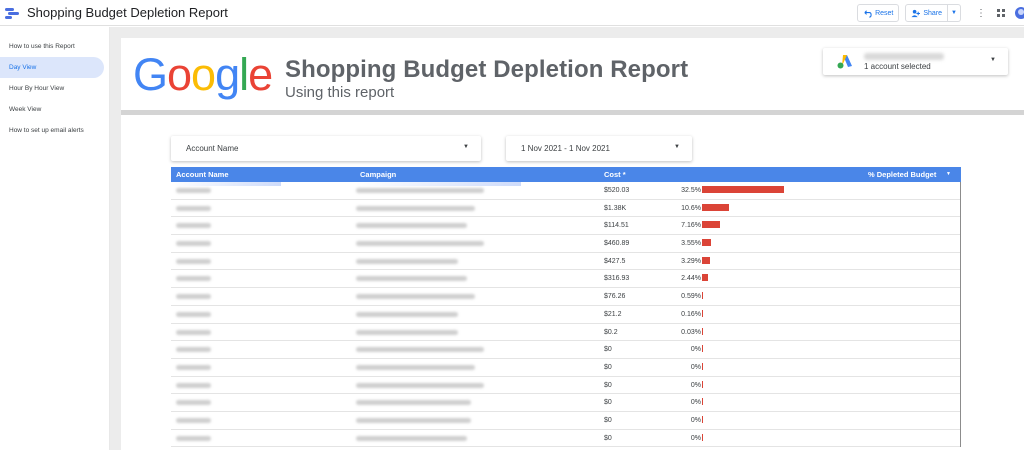 The height and width of the screenshot is (450, 1024). I want to click on date-range-filter-label: 1 Nov 2021 - 1 Nov 2021, so click(565, 148).